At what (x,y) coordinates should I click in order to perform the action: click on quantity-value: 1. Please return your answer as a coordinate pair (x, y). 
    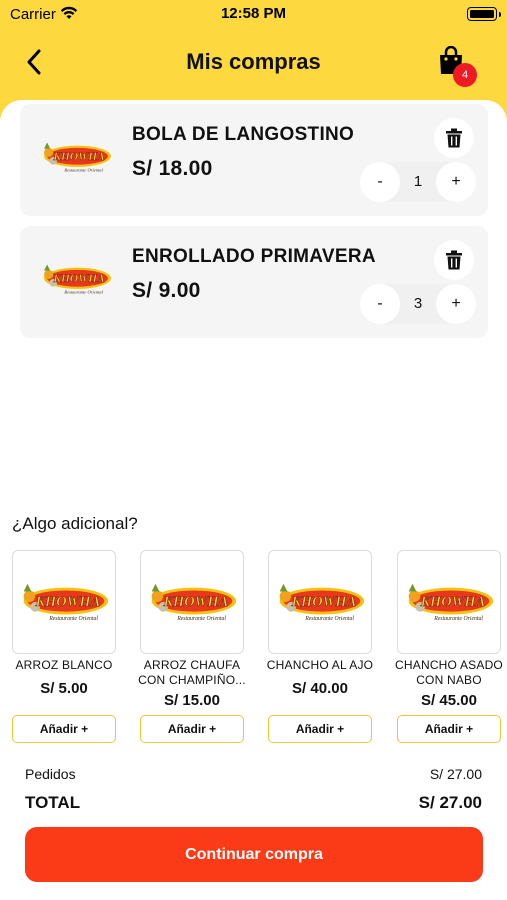
    Looking at the image, I should click on (418, 181).